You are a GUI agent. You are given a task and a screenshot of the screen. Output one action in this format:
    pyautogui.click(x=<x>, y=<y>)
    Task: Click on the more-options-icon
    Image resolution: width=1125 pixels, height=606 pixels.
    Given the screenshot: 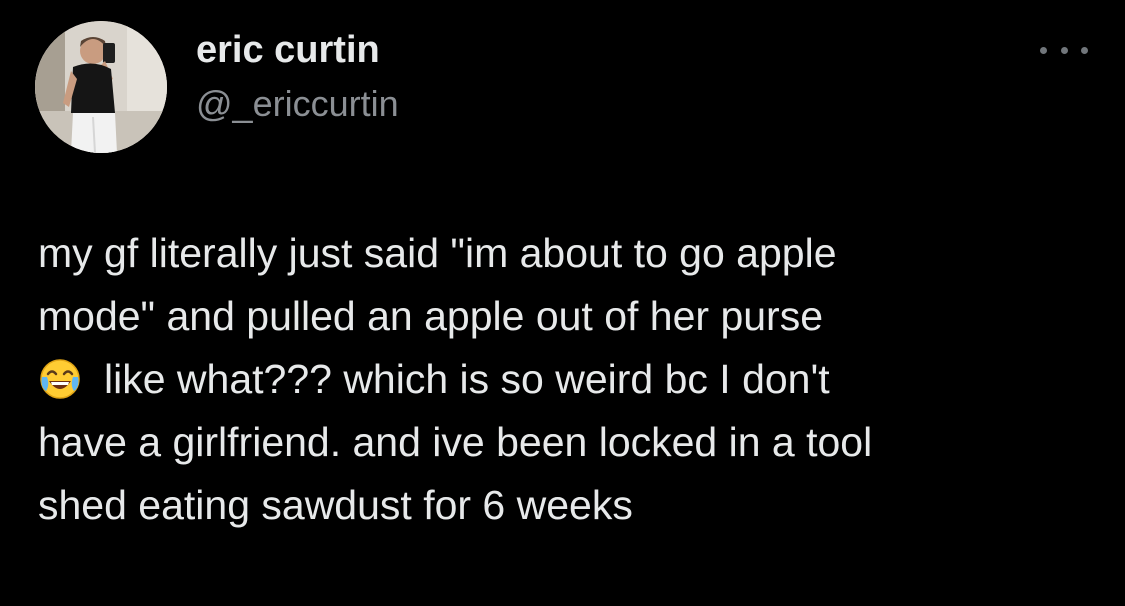 What is the action you would take?
    pyautogui.click(x=1064, y=50)
    